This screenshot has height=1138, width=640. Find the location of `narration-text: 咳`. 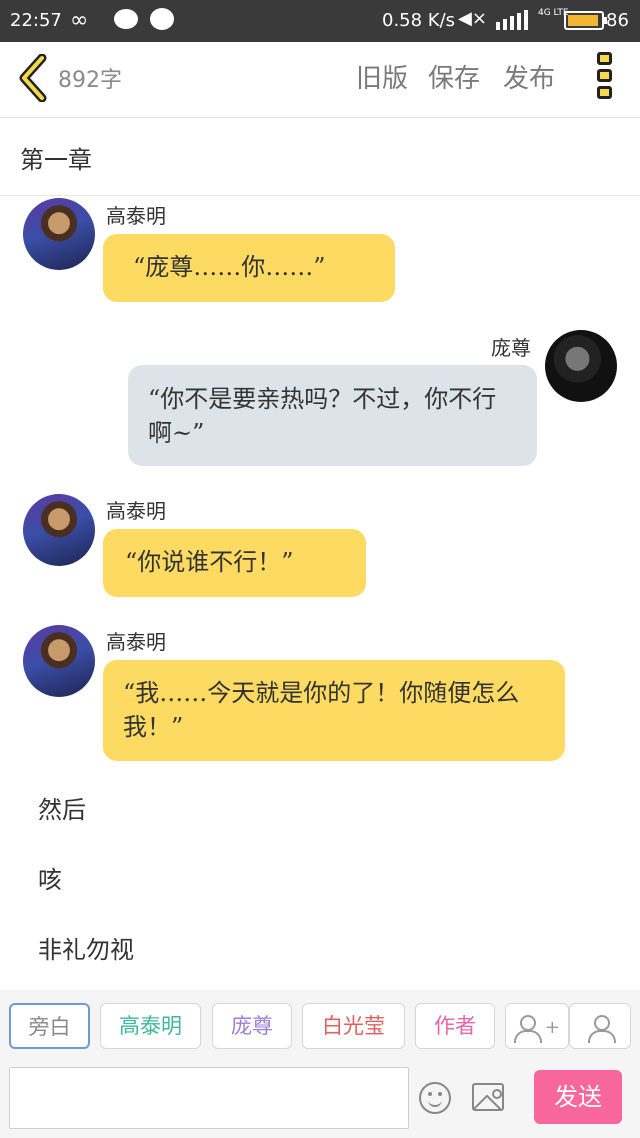

narration-text: 咳 is located at coordinates (50, 877).